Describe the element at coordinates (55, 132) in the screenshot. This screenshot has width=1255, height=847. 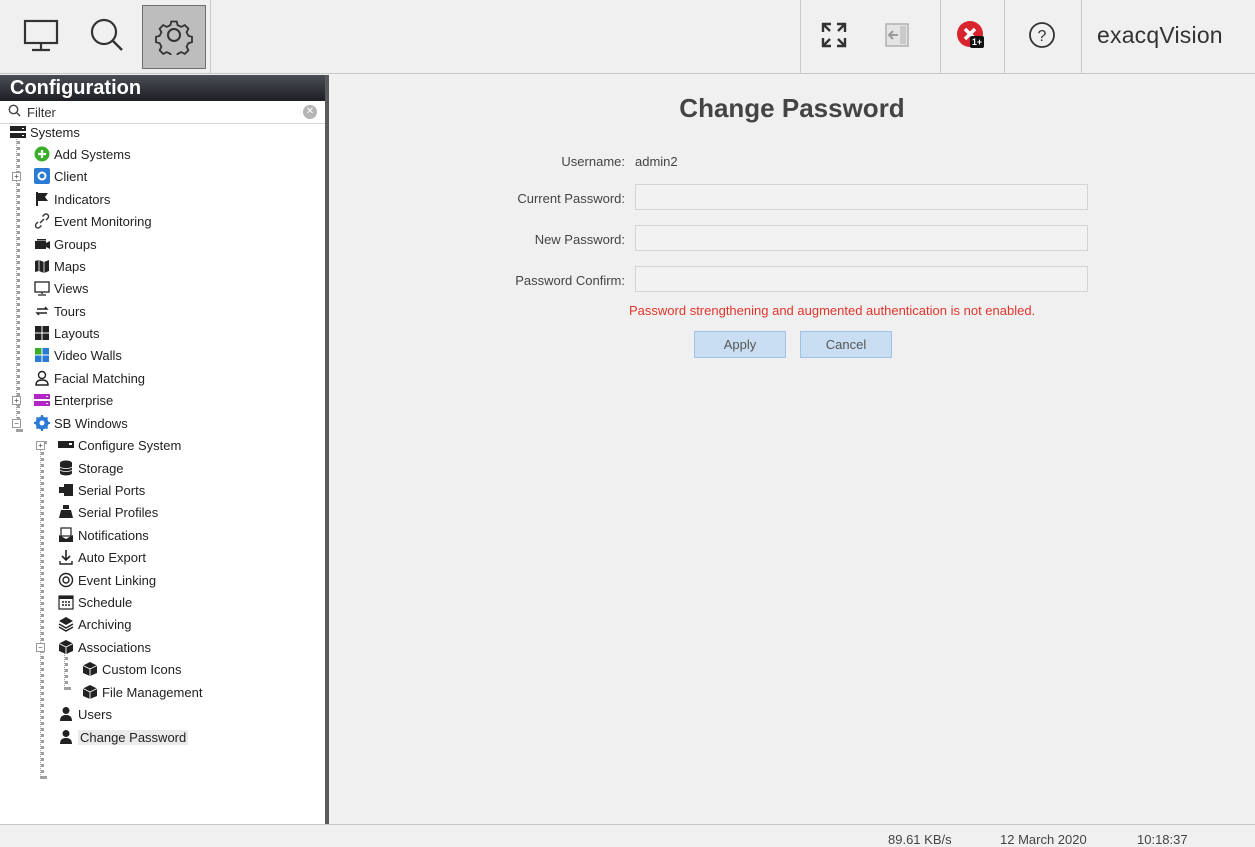
I see `tree-item-label: Systems` at that location.